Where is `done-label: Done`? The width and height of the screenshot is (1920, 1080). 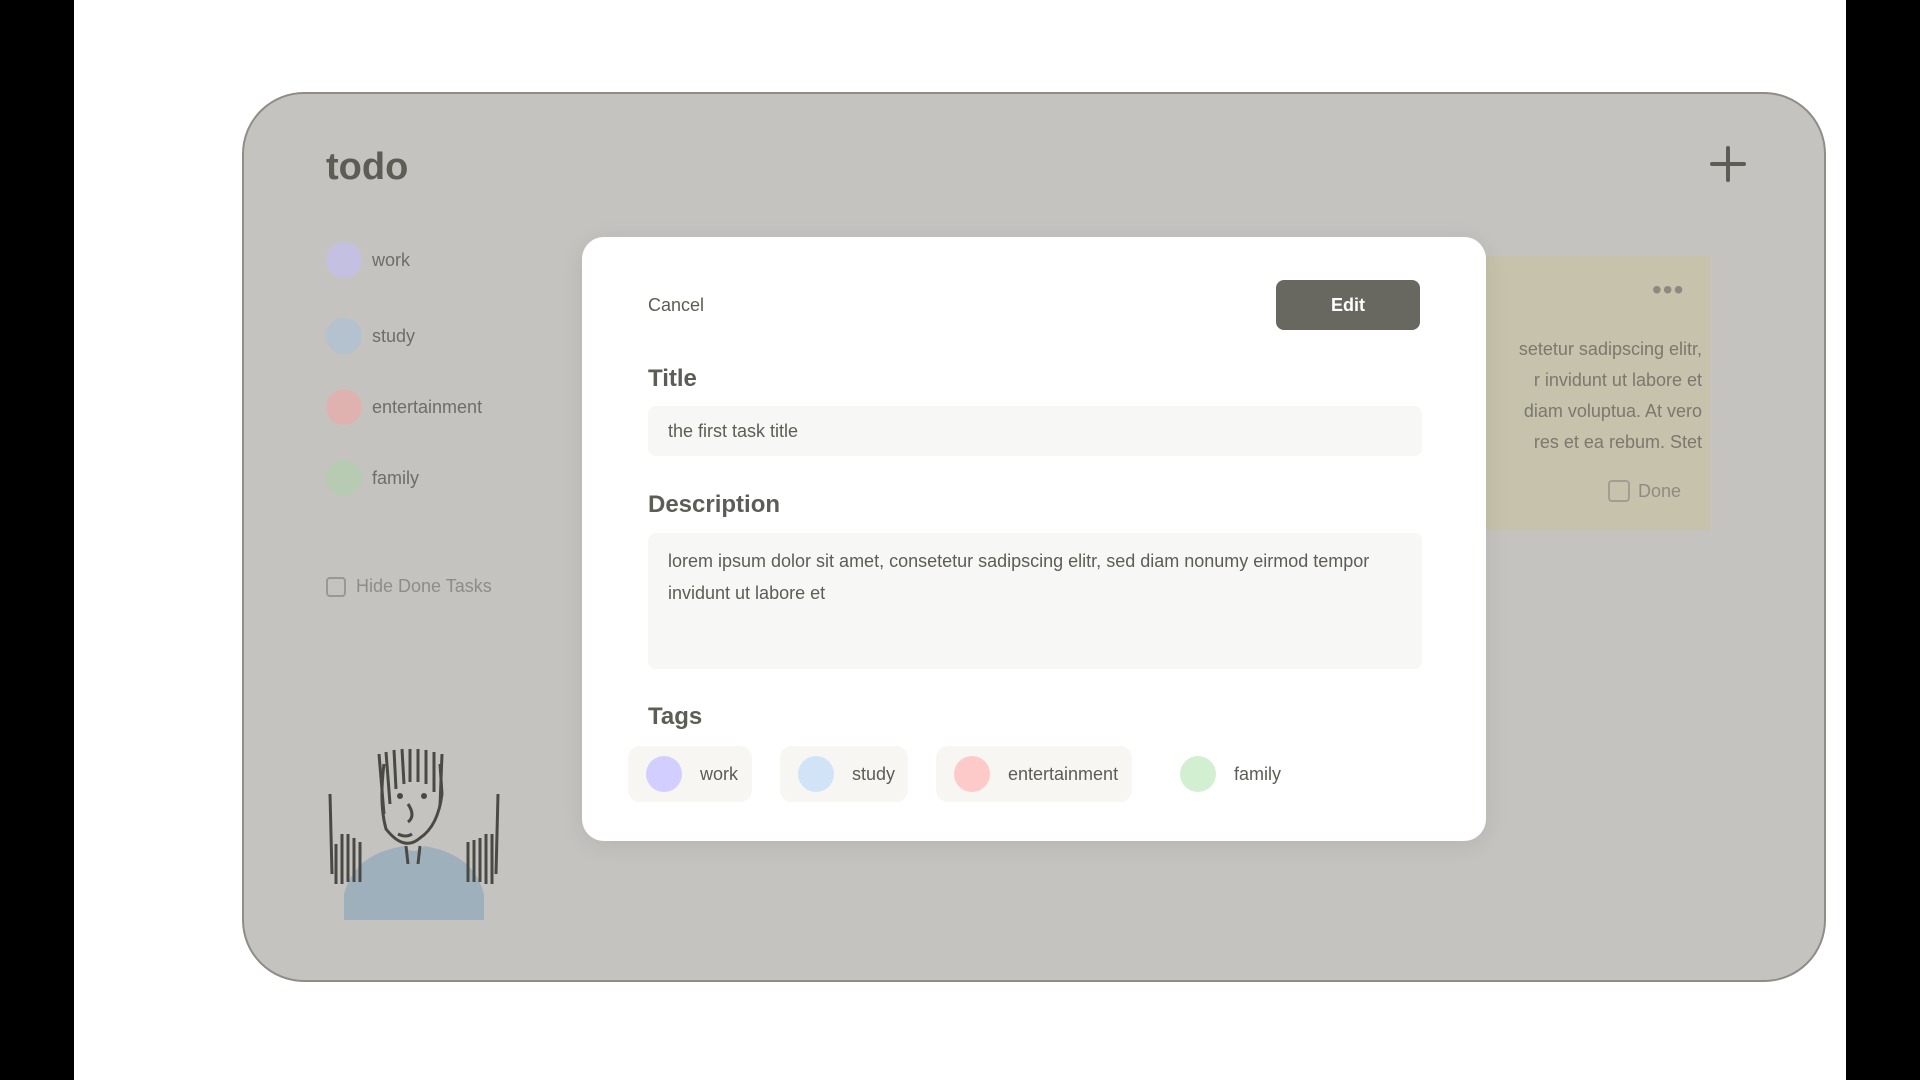
done-label: Done is located at coordinates (1660, 490).